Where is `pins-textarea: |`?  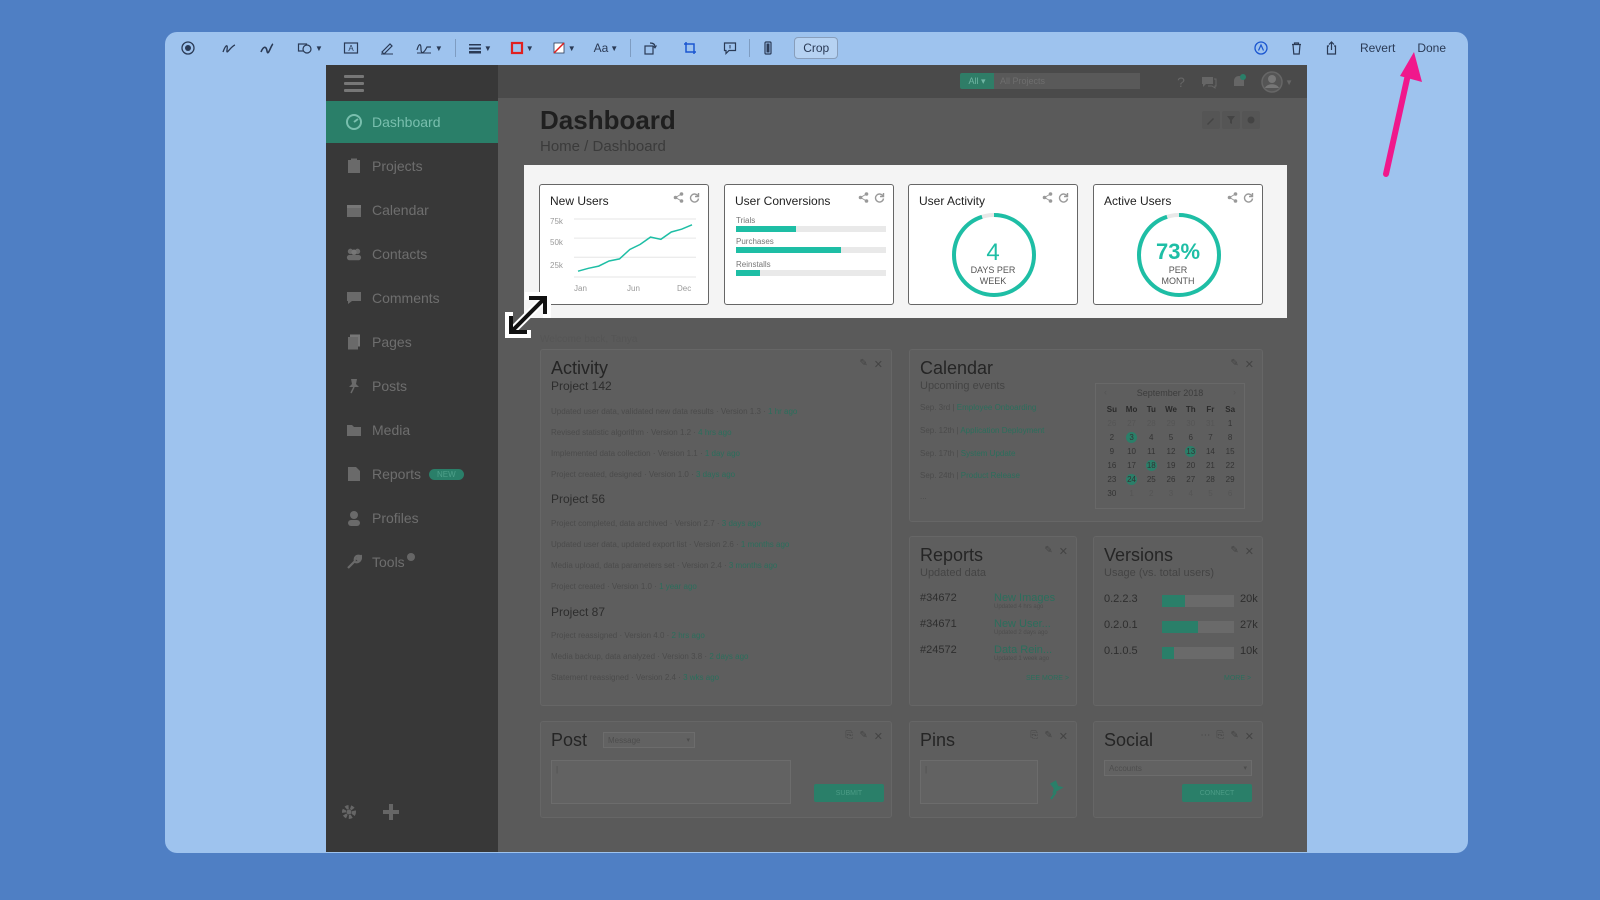 pins-textarea: | is located at coordinates (979, 782).